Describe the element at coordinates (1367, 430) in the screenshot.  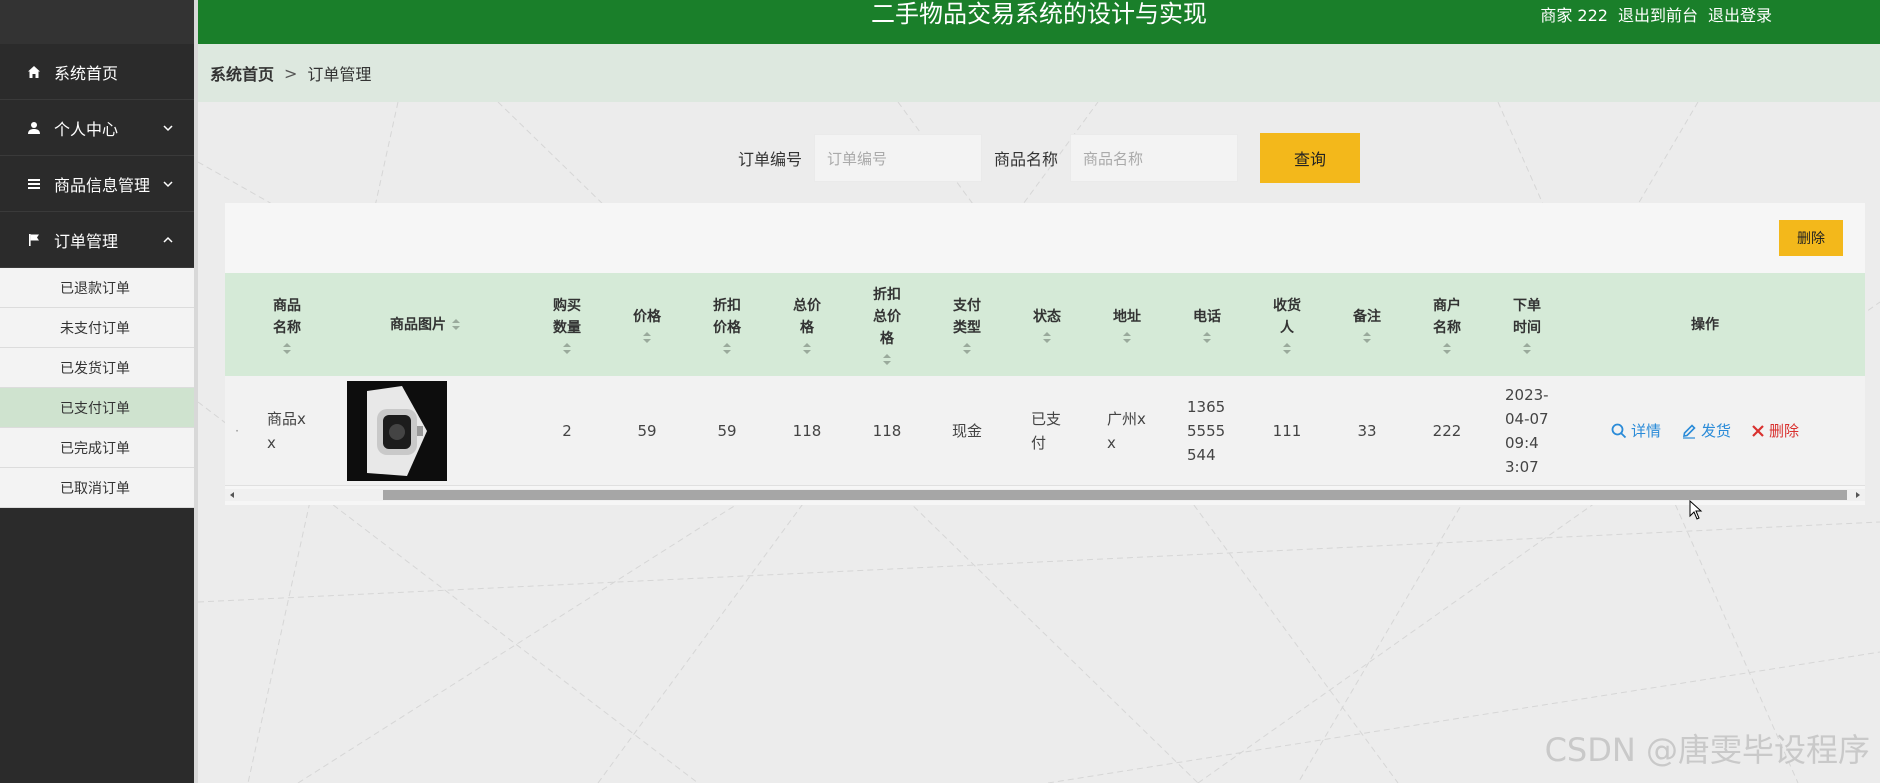
I see `cell-remark: 33` at that location.